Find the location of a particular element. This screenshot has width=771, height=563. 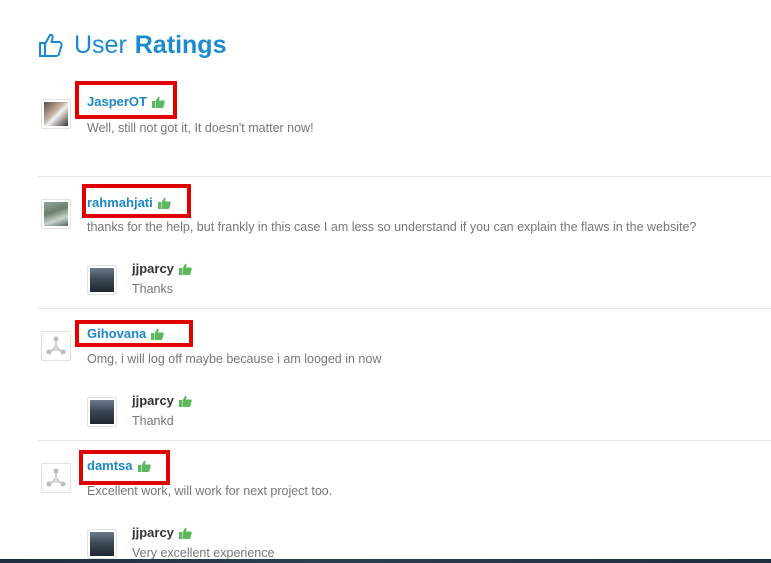

section-header: User Ratings is located at coordinates (132, 45).